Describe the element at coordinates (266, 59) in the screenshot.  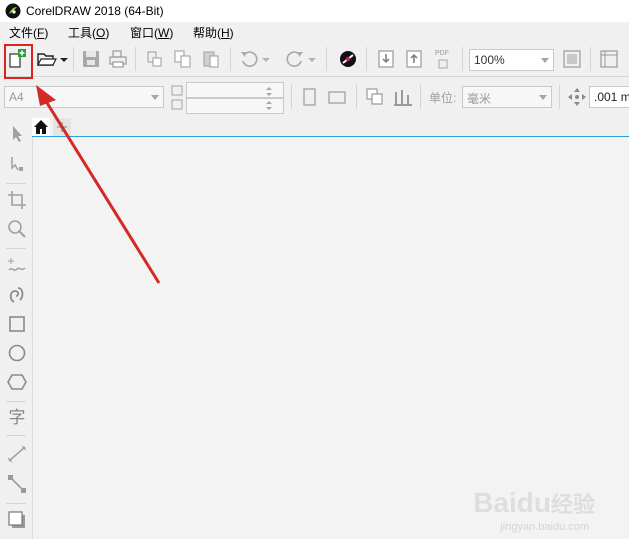
I see `undo-dropdown-chevron-icon` at that location.